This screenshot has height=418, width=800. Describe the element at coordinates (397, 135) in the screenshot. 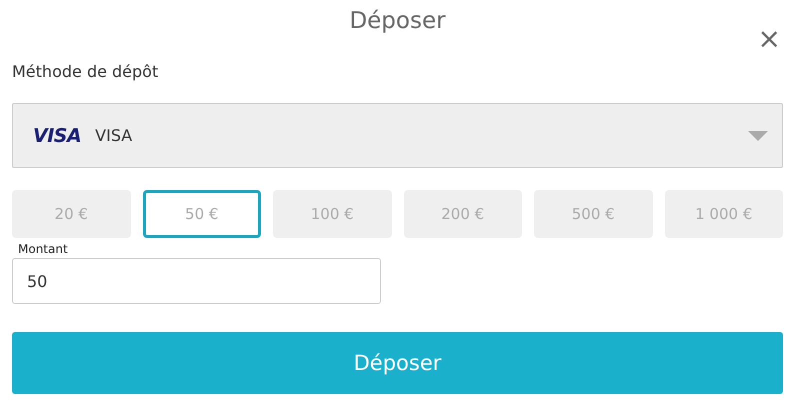

I see `payment-method-select: VISA VISA` at that location.